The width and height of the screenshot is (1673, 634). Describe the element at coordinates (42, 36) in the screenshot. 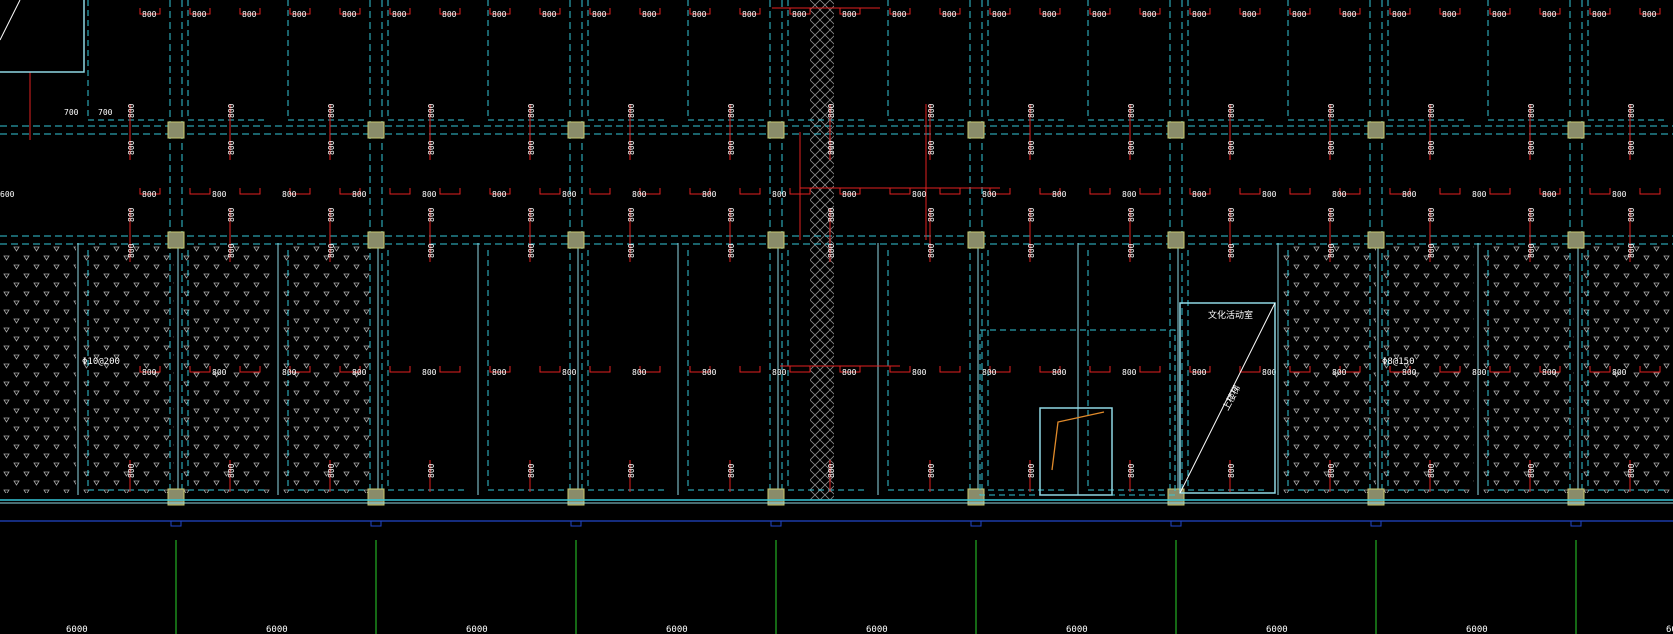

I see `top-left-opening` at that location.